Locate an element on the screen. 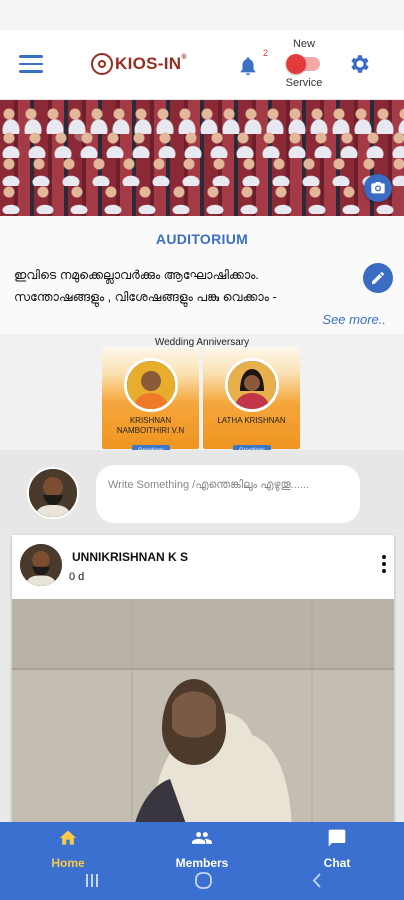 The width and height of the screenshot is (404, 900). member-name: KRISHNAN NAMBOITHIRI V.N is located at coordinates (150, 425).